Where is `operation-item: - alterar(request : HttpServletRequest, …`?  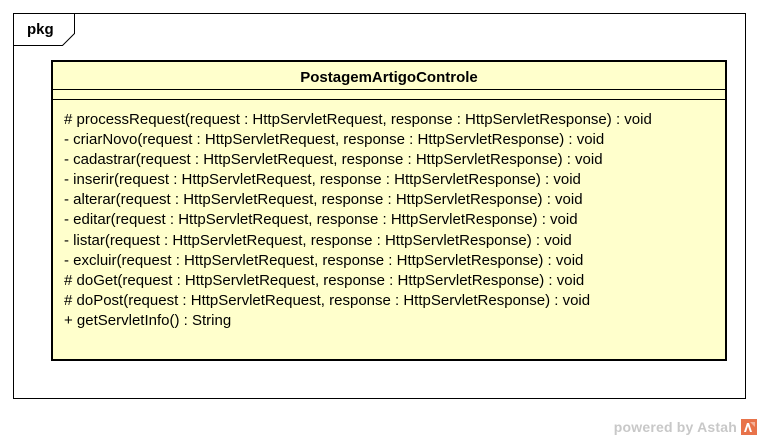 operation-item: - alterar(request : HttpServletRequest, … is located at coordinates (323, 200).